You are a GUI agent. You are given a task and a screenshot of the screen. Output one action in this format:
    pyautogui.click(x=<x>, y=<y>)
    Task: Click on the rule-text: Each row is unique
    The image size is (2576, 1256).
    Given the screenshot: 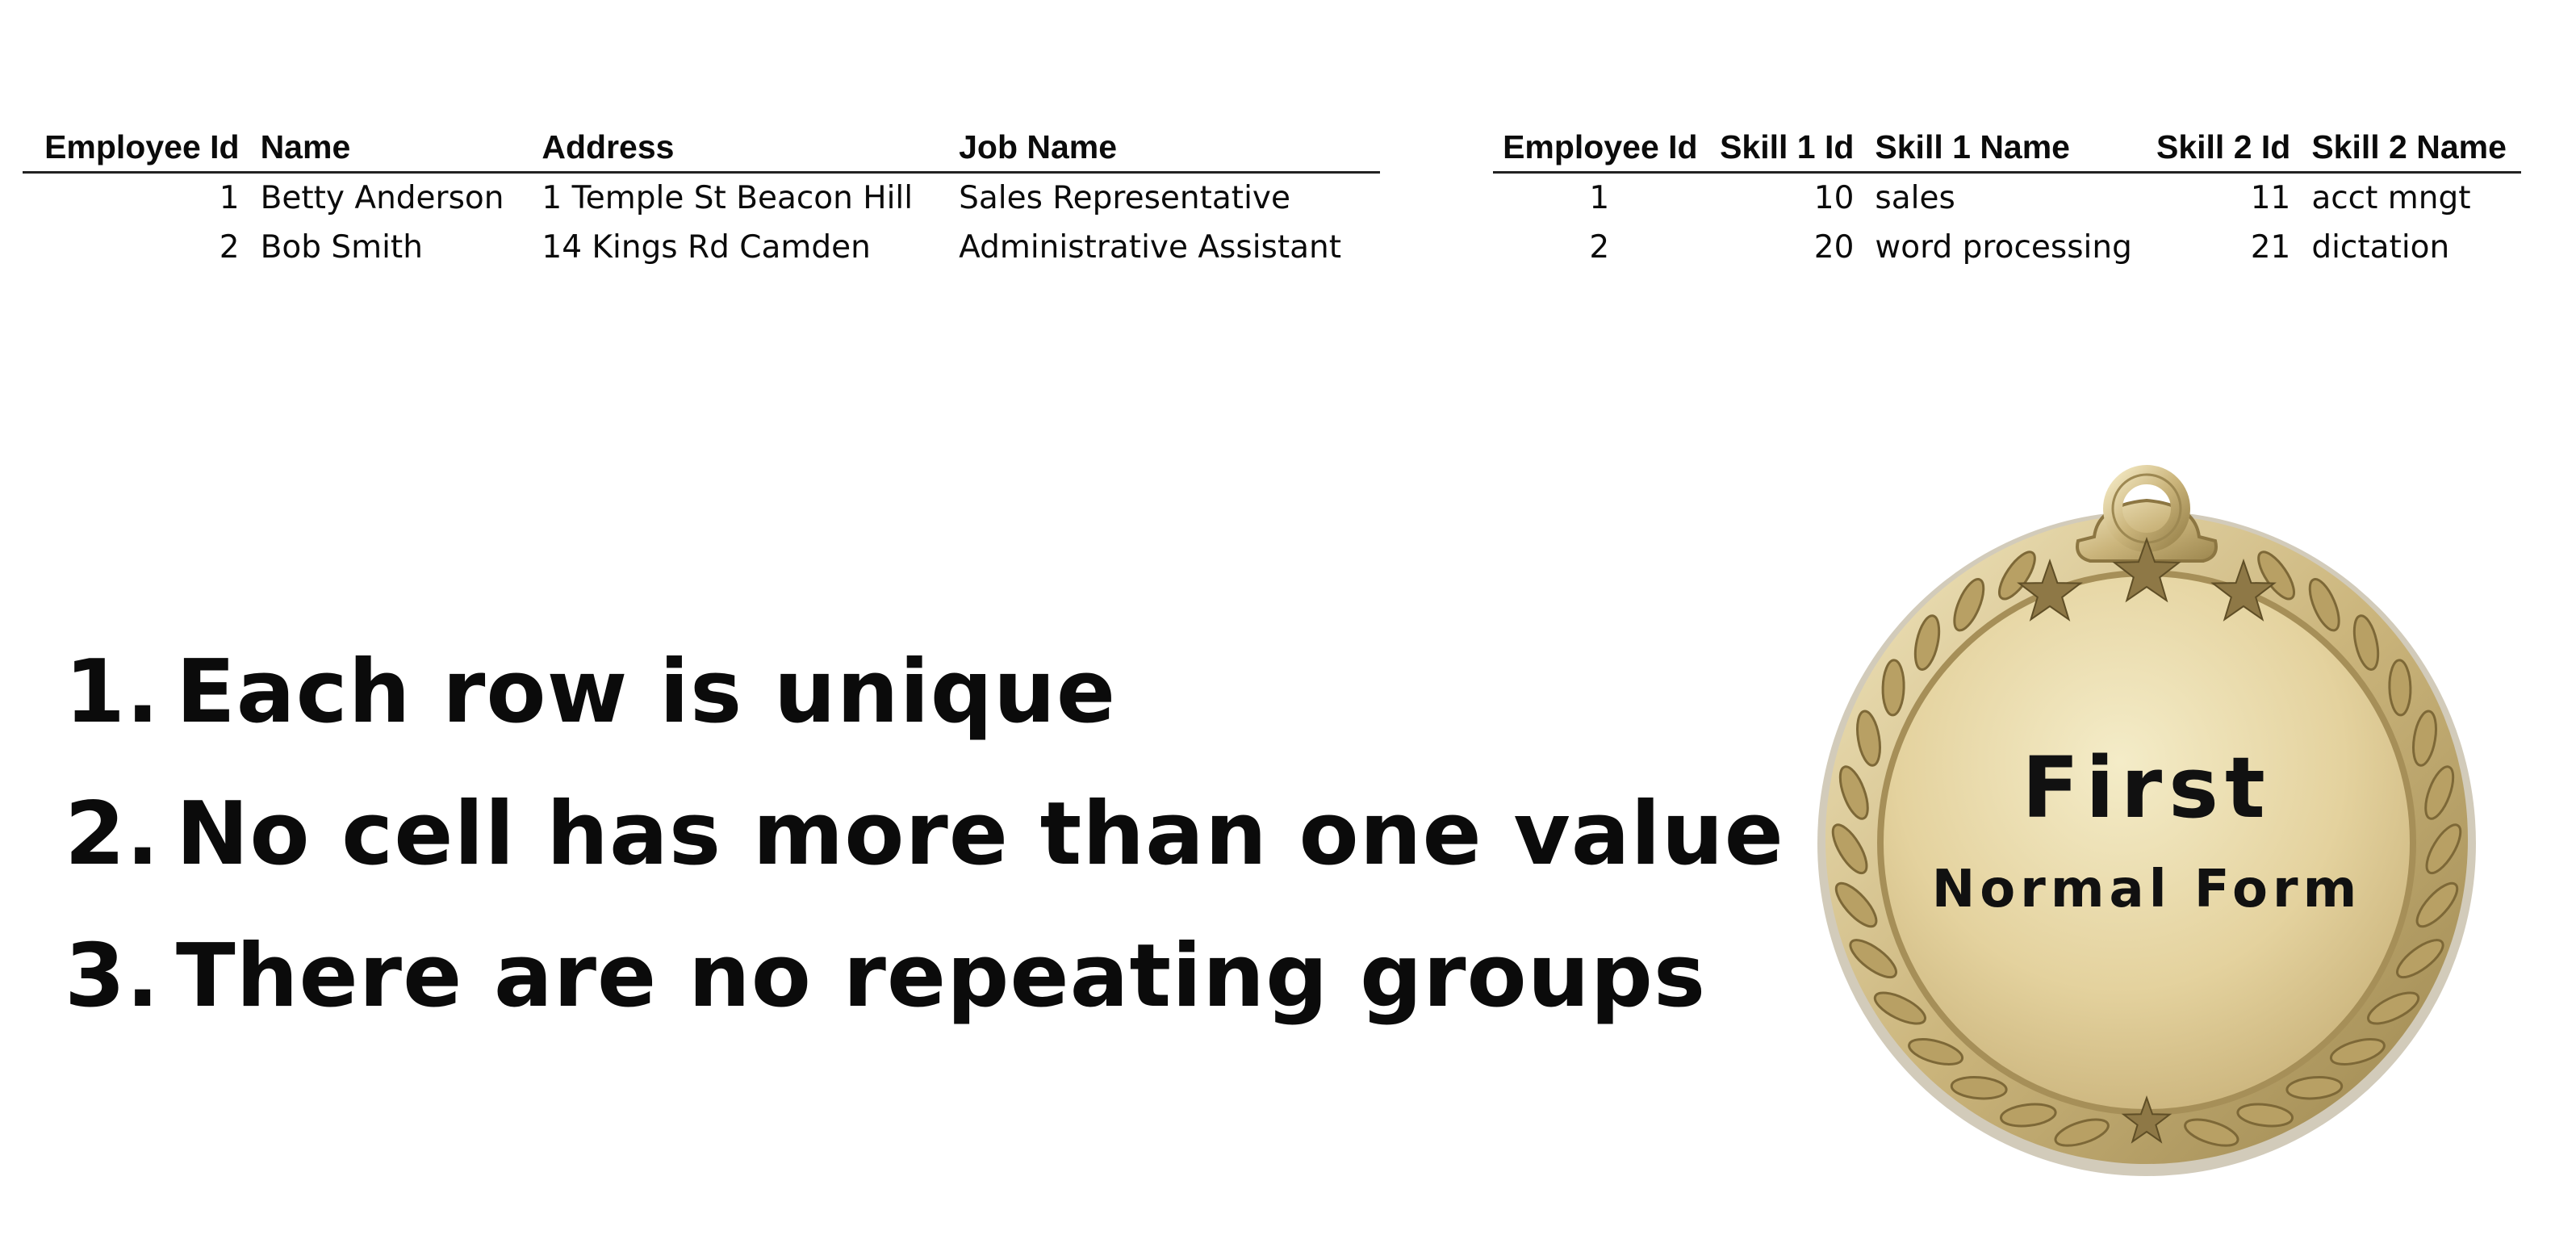 What is the action you would take?
    pyautogui.click(x=646, y=692)
    